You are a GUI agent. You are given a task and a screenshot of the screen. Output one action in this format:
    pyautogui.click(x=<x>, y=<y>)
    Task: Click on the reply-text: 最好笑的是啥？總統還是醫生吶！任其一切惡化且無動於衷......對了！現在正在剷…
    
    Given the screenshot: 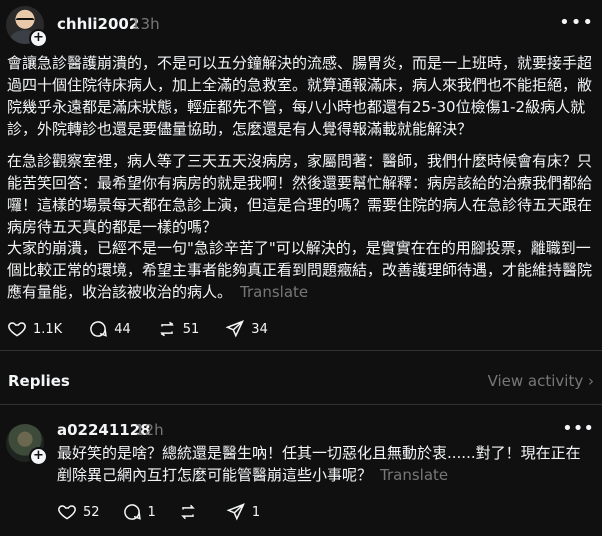 What is the action you would take?
    pyautogui.click(x=326, y=464)
    